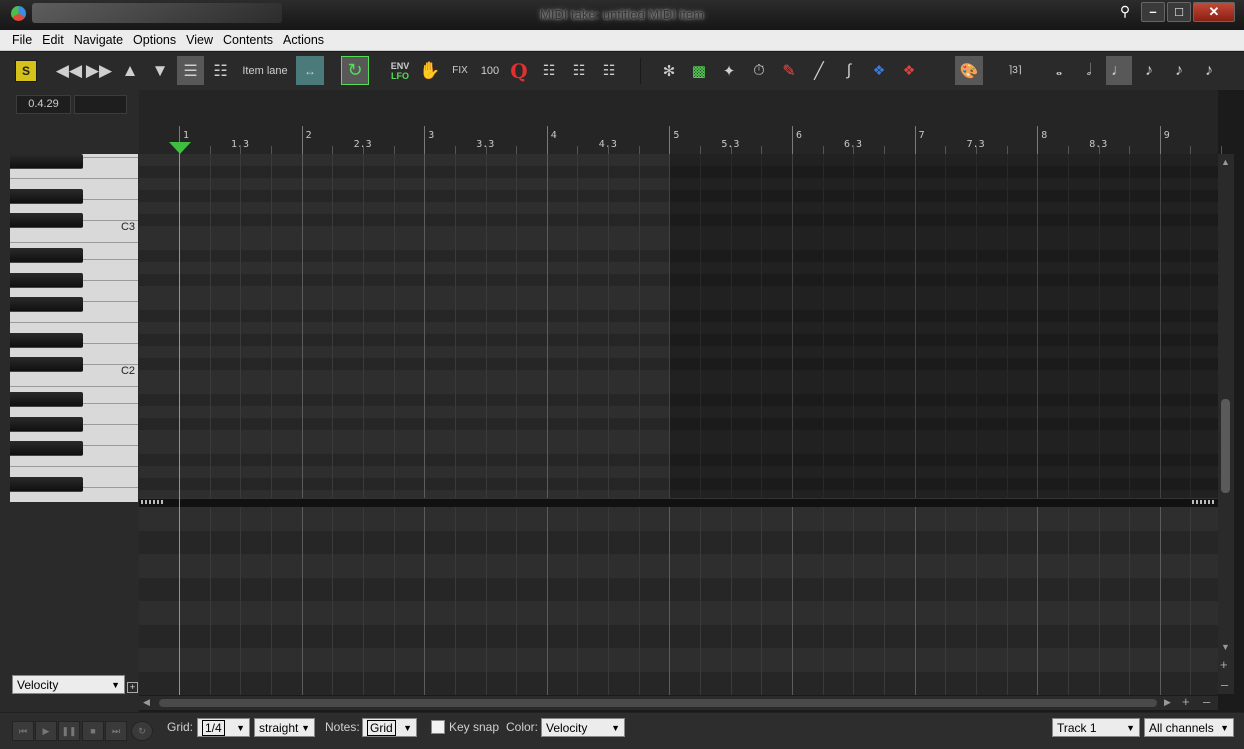 This screenshot has height=749, width=1244. Describe the element at coordinates (43, 104) in the screenshot. I see `position-time-field: 0.4.29` at that location.